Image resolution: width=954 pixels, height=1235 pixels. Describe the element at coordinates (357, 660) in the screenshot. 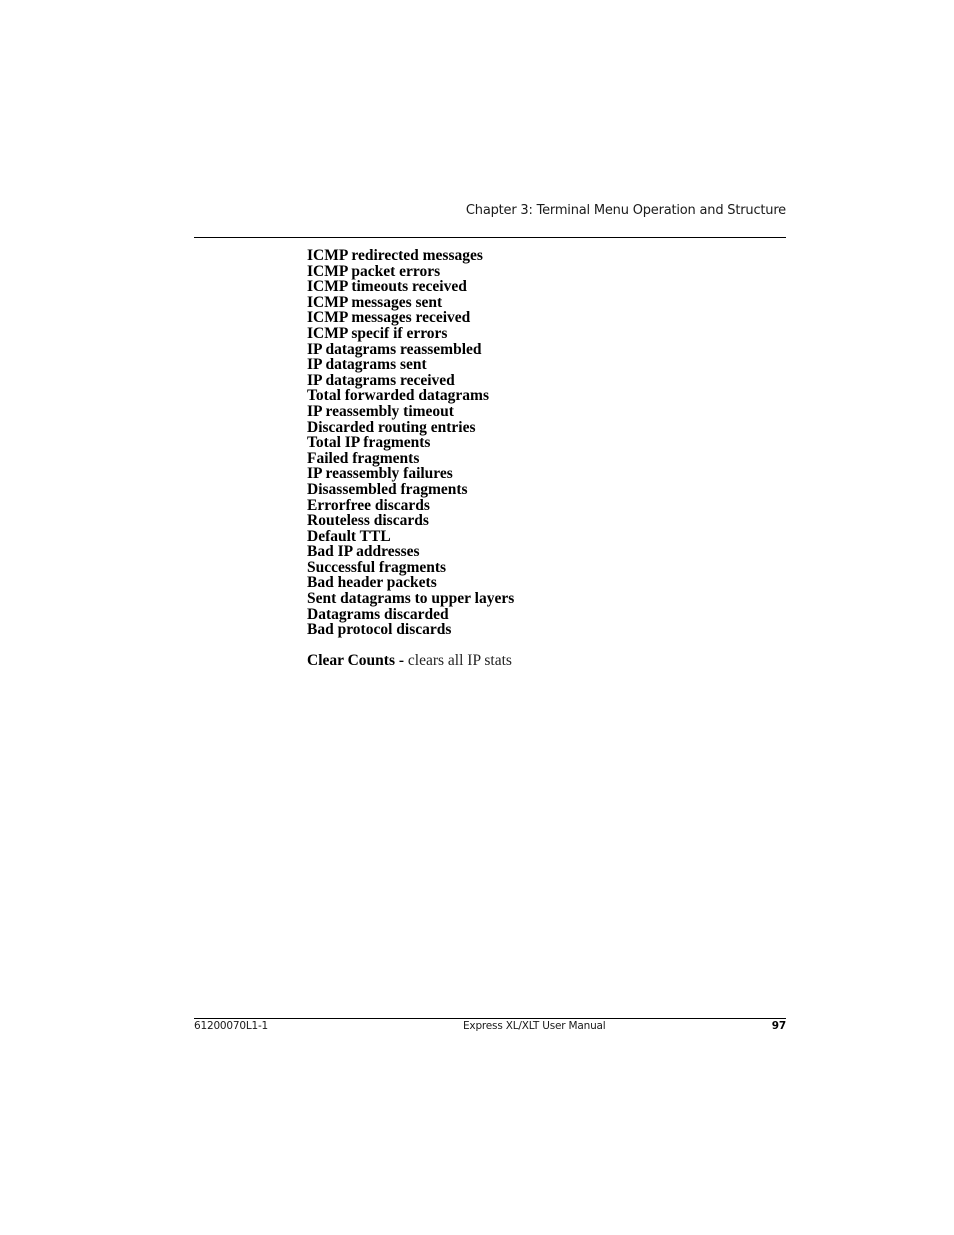

I see `clear-counts-label: Clear Counts -` at that location.